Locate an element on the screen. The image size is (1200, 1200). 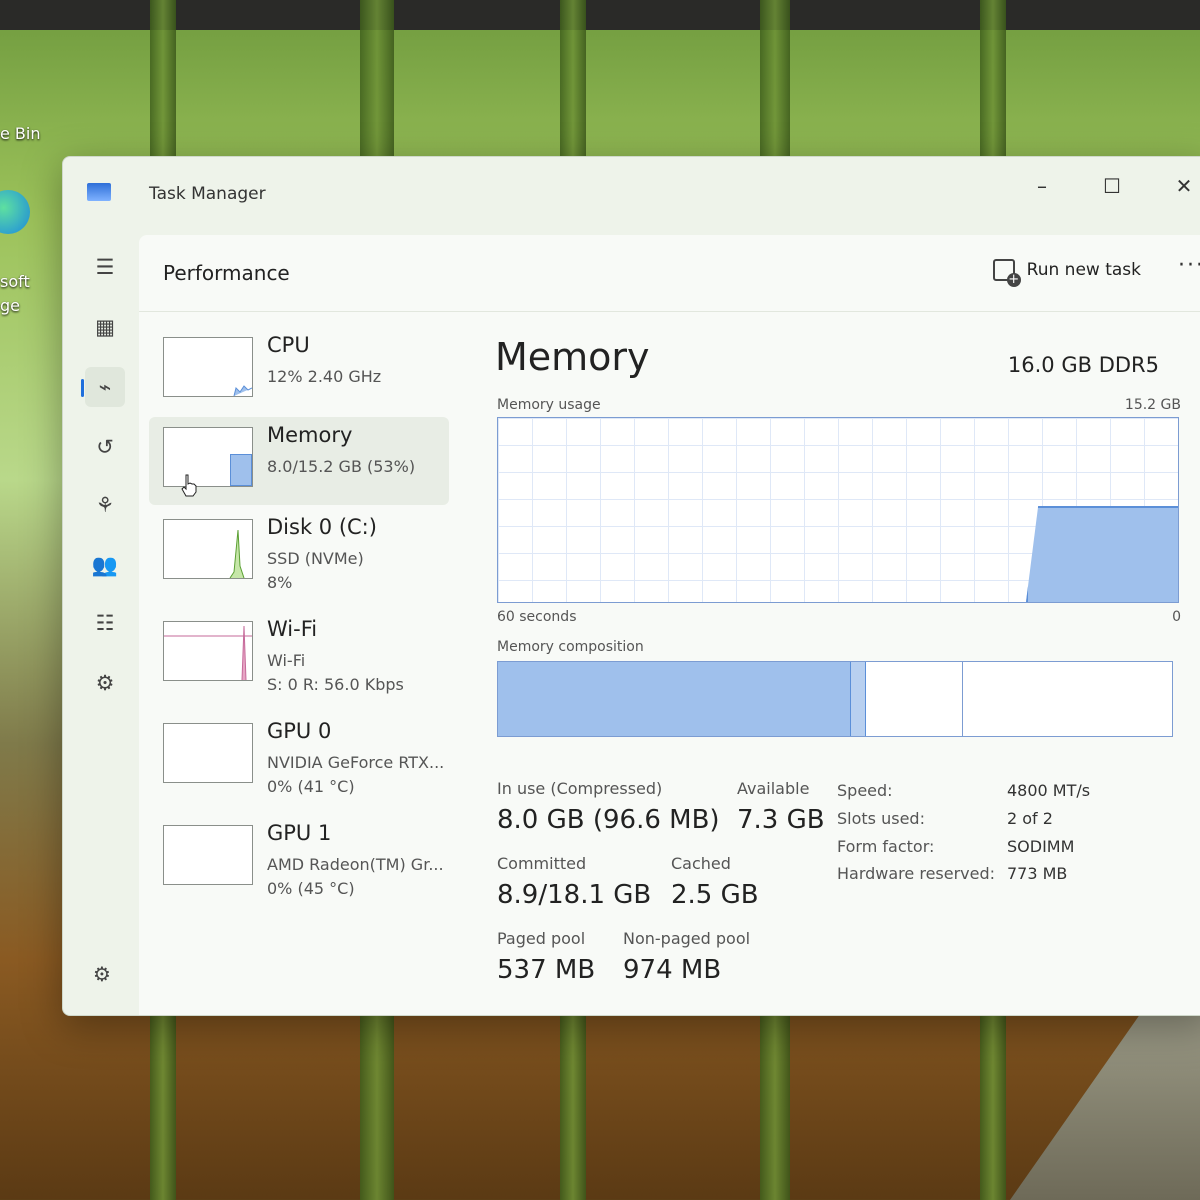
graph-time-left: 60 seconds is located at coordinates (537, 617).